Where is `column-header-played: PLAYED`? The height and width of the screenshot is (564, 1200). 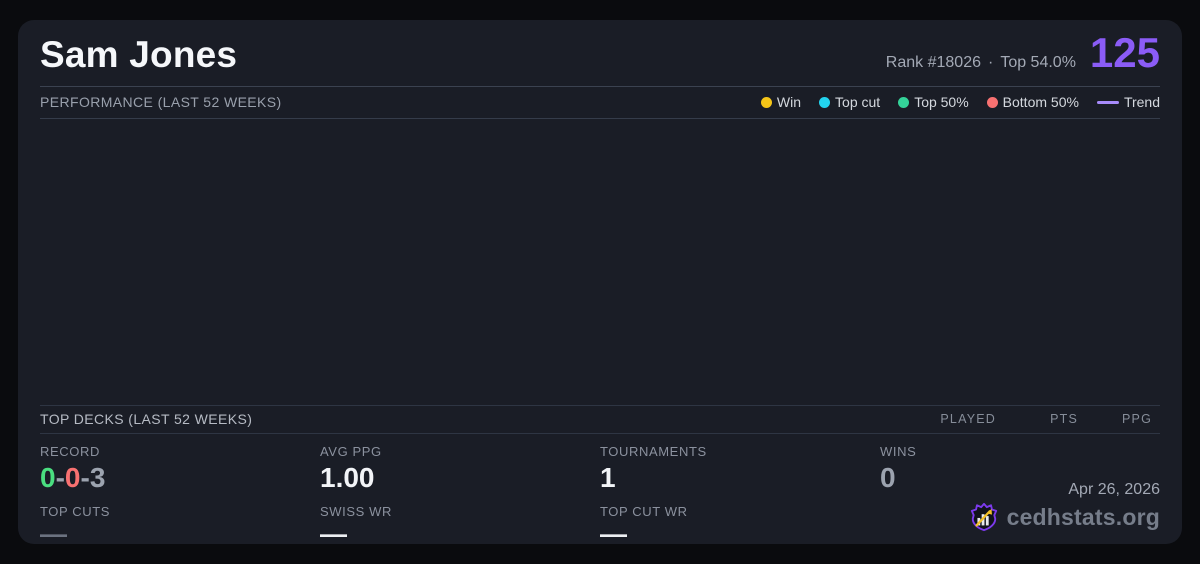
column-header-played: PLAYED is located at coordinates (968, 418).